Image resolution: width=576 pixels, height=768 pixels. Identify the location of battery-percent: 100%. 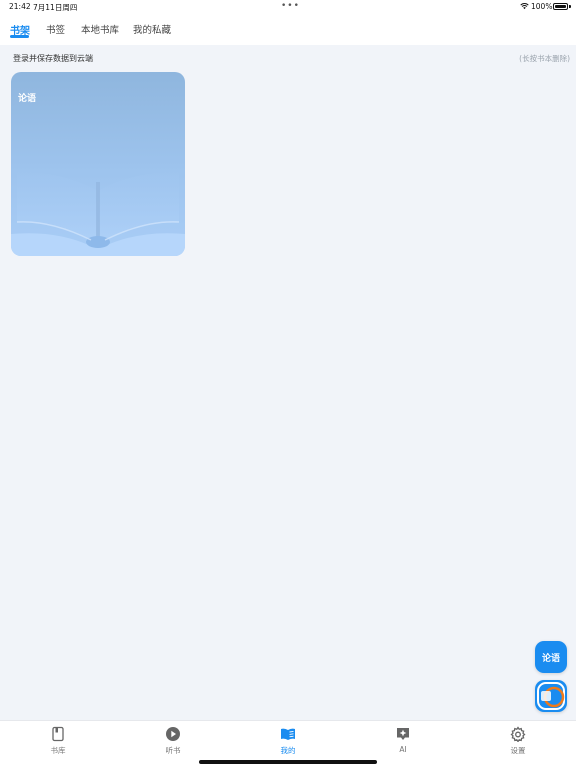
(542, 6).